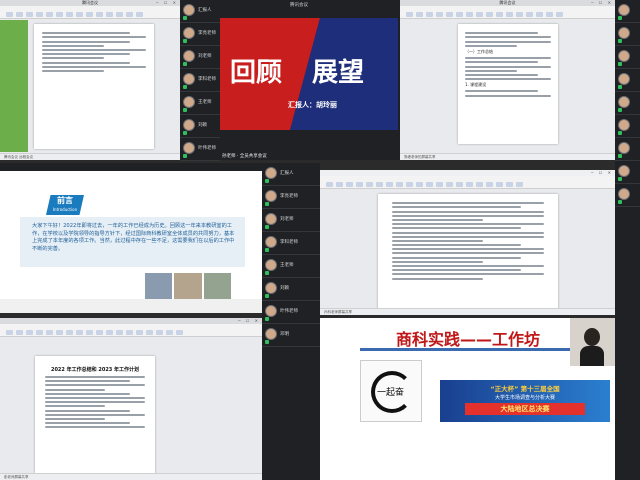 This screenshot has height=480, width=640. Describe the element at coordinates (309, 74) in the screenshot. I see `slide-review-tile: 回顾 展望 汇报人：胡玲丽` at that location.